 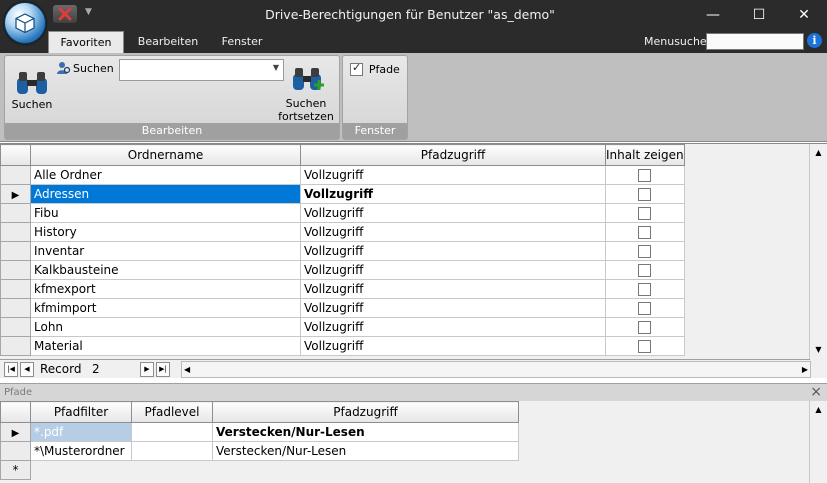 What do you see at coordinates (375, 68) in the screenshot?
I see `pfade-toggle: Pfade` at bounding box center [375, 68].